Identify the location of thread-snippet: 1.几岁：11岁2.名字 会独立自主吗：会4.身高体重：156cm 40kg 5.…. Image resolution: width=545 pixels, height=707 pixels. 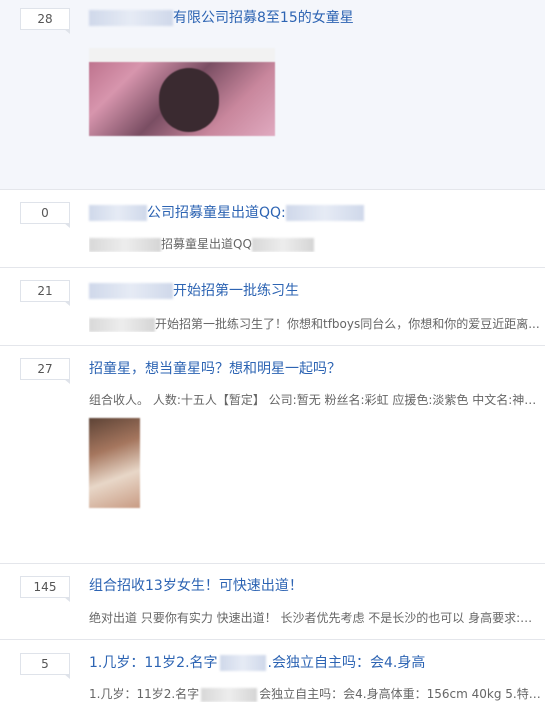
(315, 694).